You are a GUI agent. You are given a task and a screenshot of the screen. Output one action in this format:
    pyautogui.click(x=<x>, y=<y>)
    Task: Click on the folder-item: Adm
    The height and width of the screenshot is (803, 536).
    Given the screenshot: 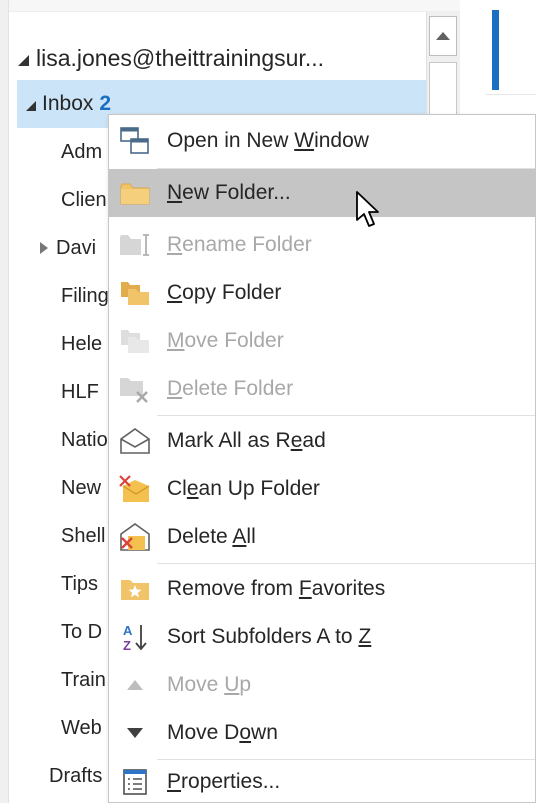 What is the action you would take?
    pyautogui.click(x=81, y=152)
    